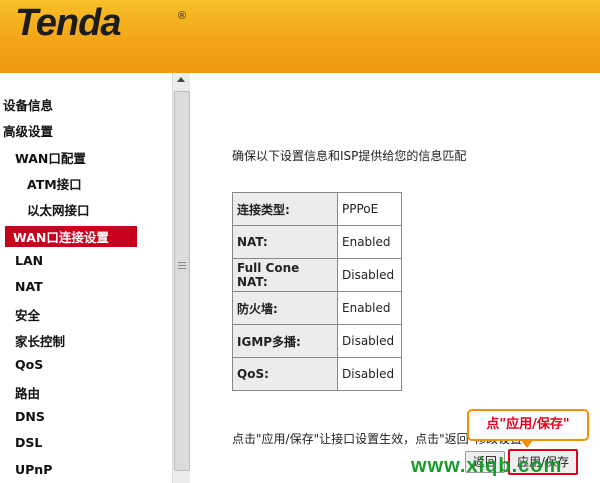  What do you see at coordinates (182, 281) in the screenshot?
I see `scroll-thumb` at bounding box center [182, 281].